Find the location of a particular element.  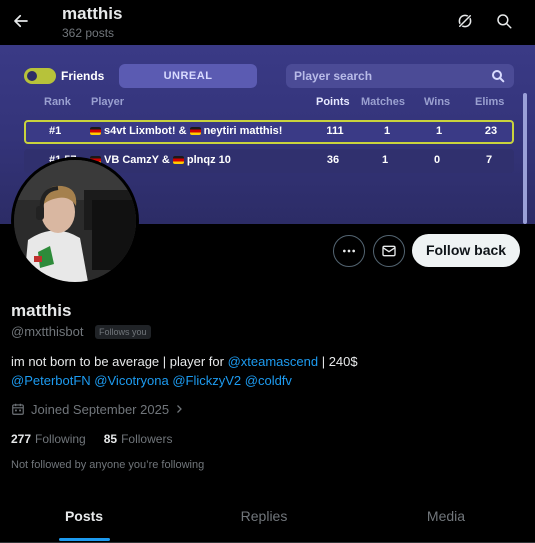

more-options-button is located at coordinates (349, 251).